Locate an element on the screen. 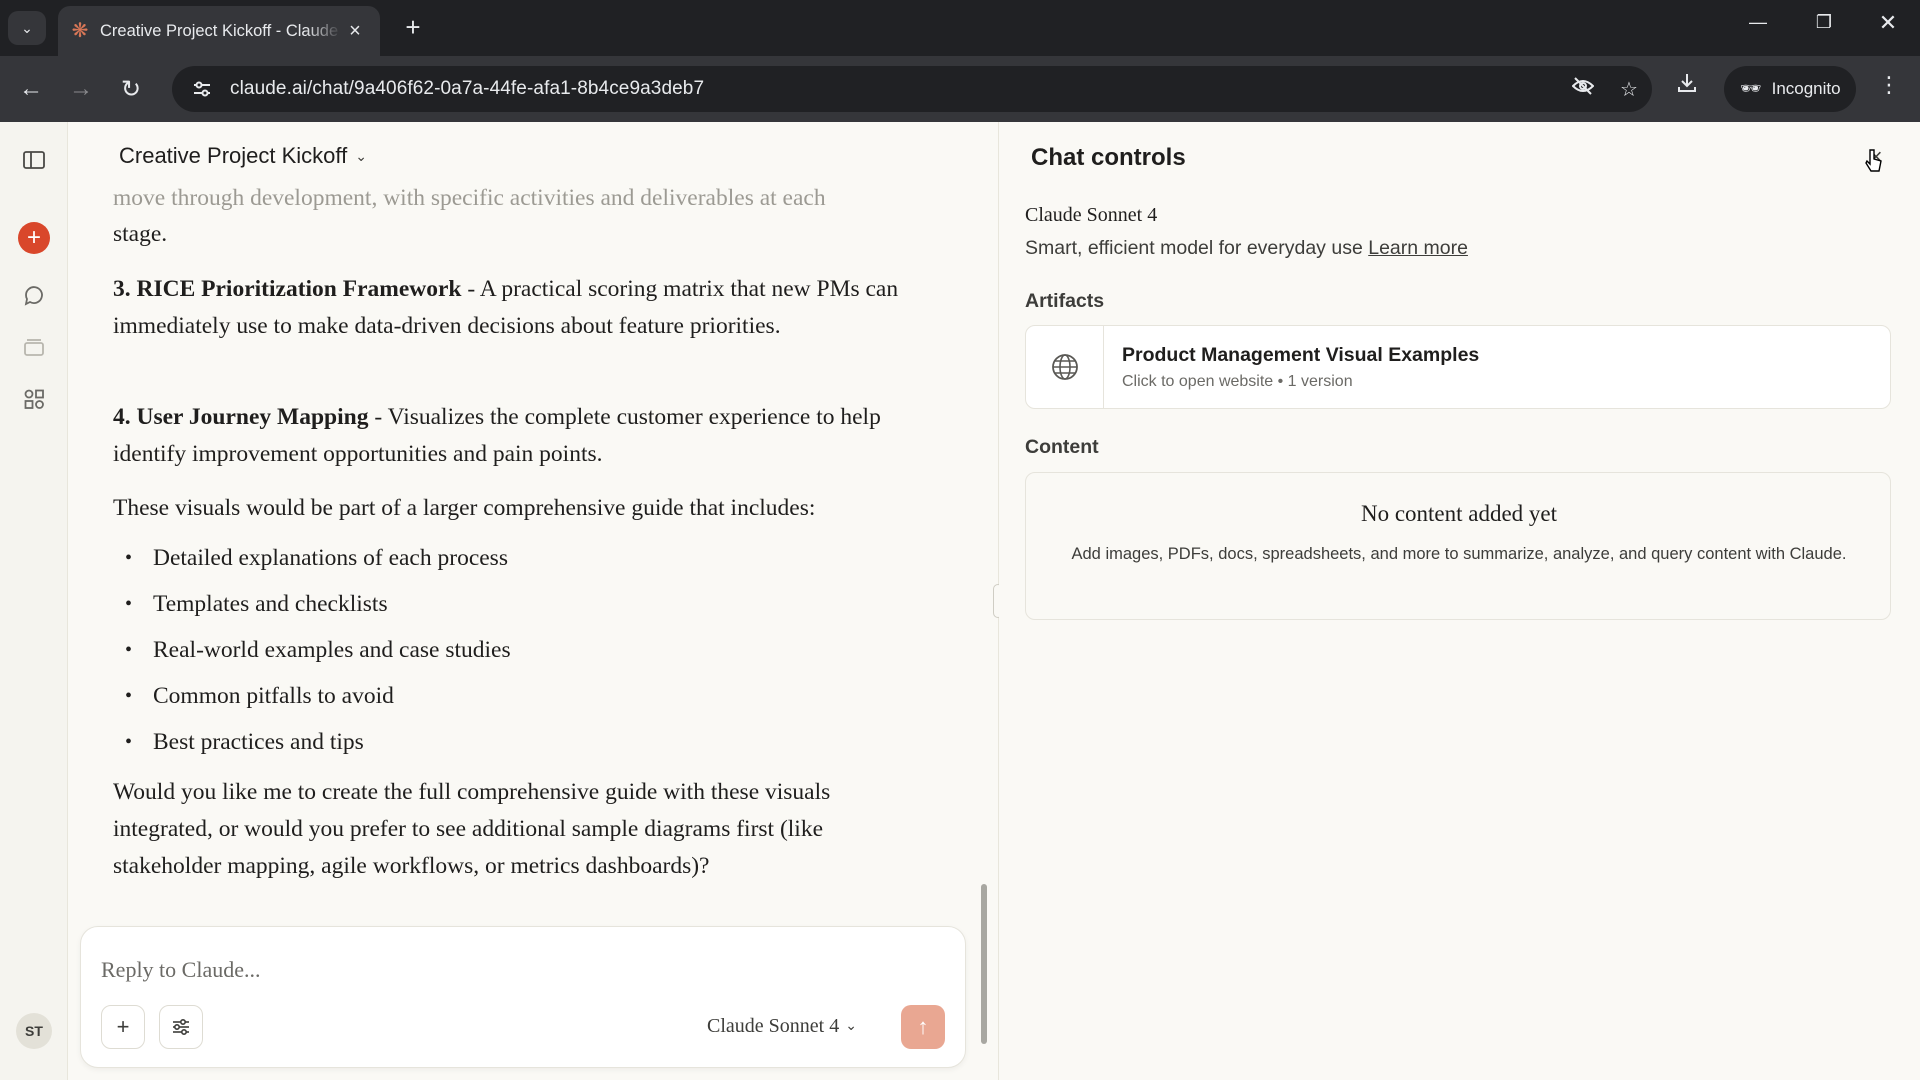  item-rice-title: 3. RICE Prioritization Framework is located at coordinates (287, 289).